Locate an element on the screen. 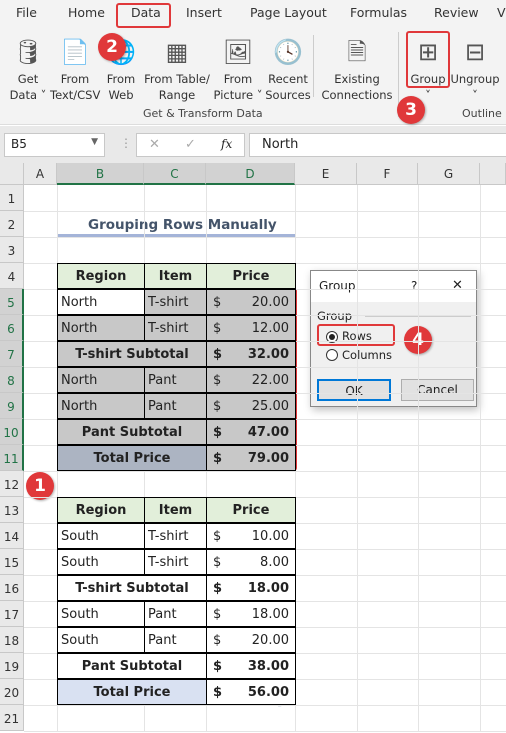  row-header-15: 15 is located at coordinates (12, 562).